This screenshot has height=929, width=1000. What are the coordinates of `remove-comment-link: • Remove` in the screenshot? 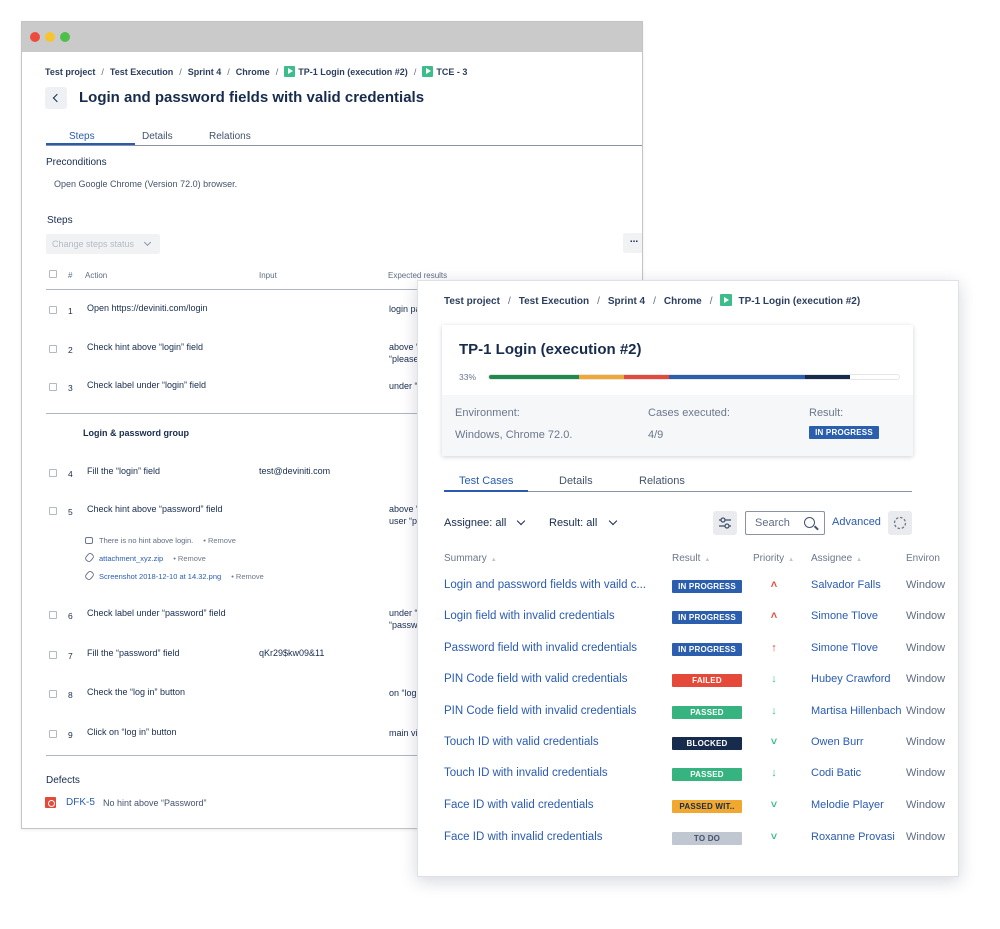 It's located at (219, 540).